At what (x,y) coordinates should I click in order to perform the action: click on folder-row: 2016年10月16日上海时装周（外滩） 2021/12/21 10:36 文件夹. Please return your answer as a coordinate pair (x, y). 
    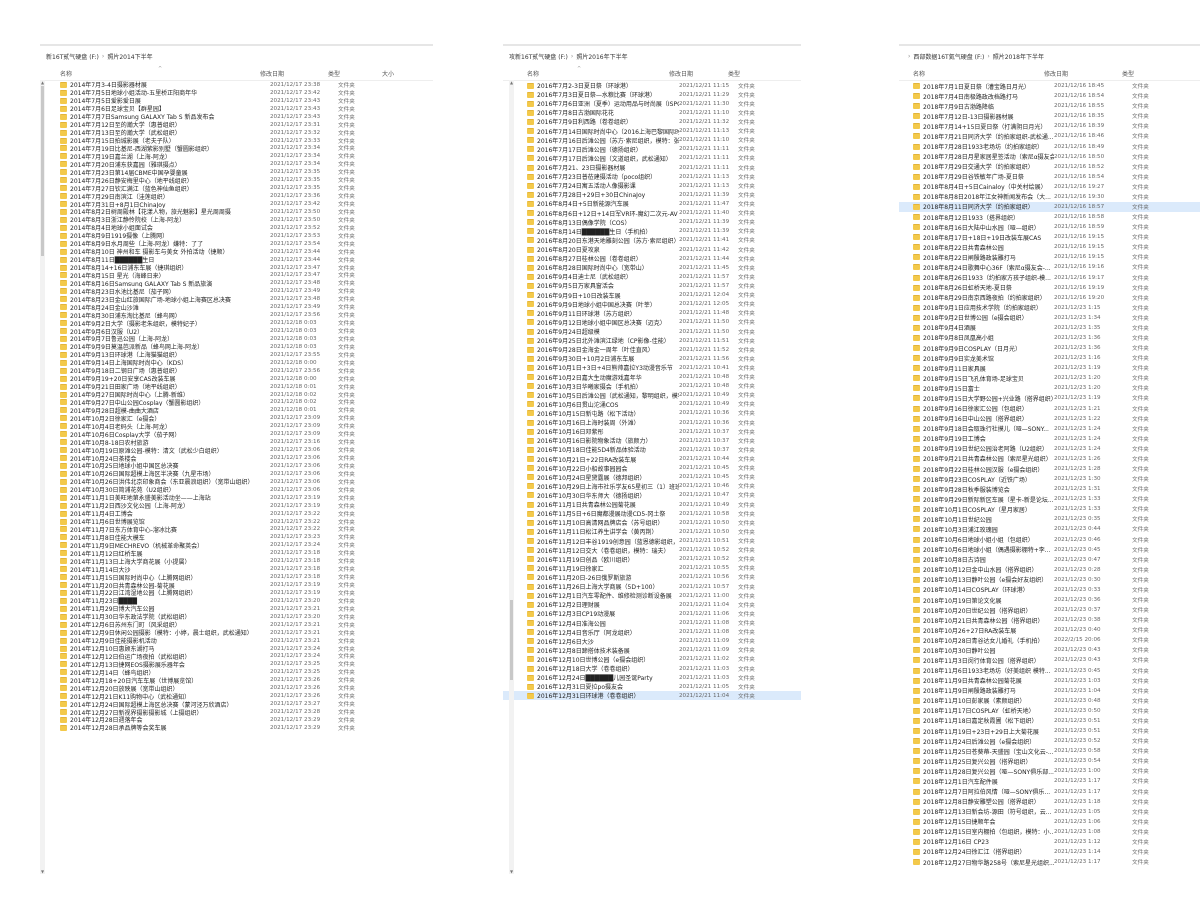
    Looking at the image, I should click on (652, 422).